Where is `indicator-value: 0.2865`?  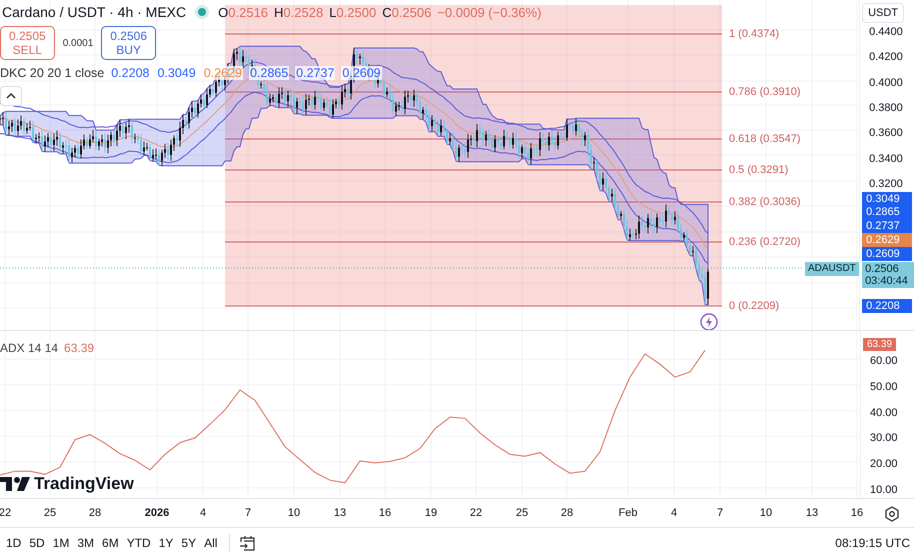 indicator-value: 0.2865 is located at coordinates (269, 73).